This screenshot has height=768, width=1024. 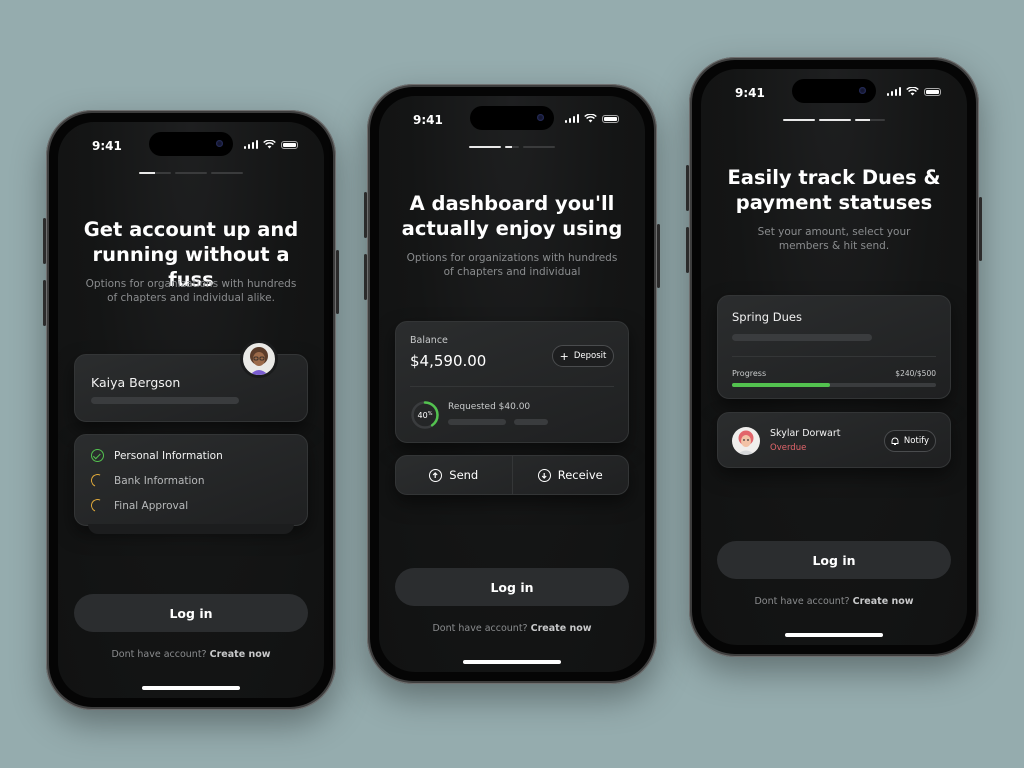 I want to click on notify-button: Notify, so click(x=910, y=441).